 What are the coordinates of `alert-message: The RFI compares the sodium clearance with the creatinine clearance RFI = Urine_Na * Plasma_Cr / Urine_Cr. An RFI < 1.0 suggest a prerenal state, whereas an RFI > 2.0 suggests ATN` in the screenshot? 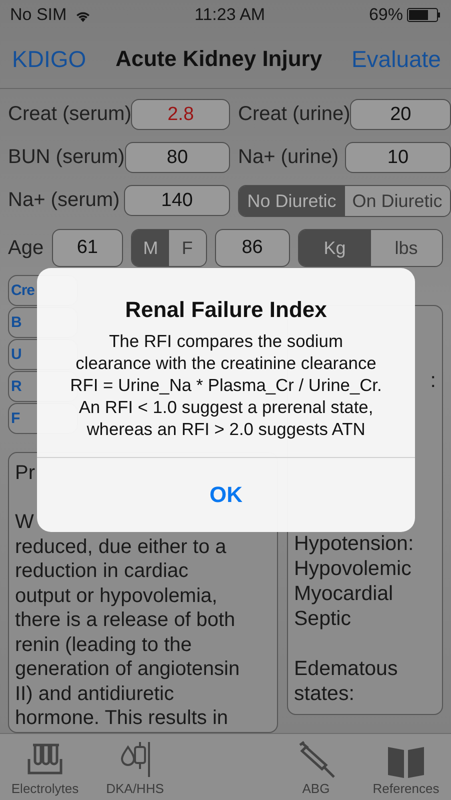 It's located at (226, 385).